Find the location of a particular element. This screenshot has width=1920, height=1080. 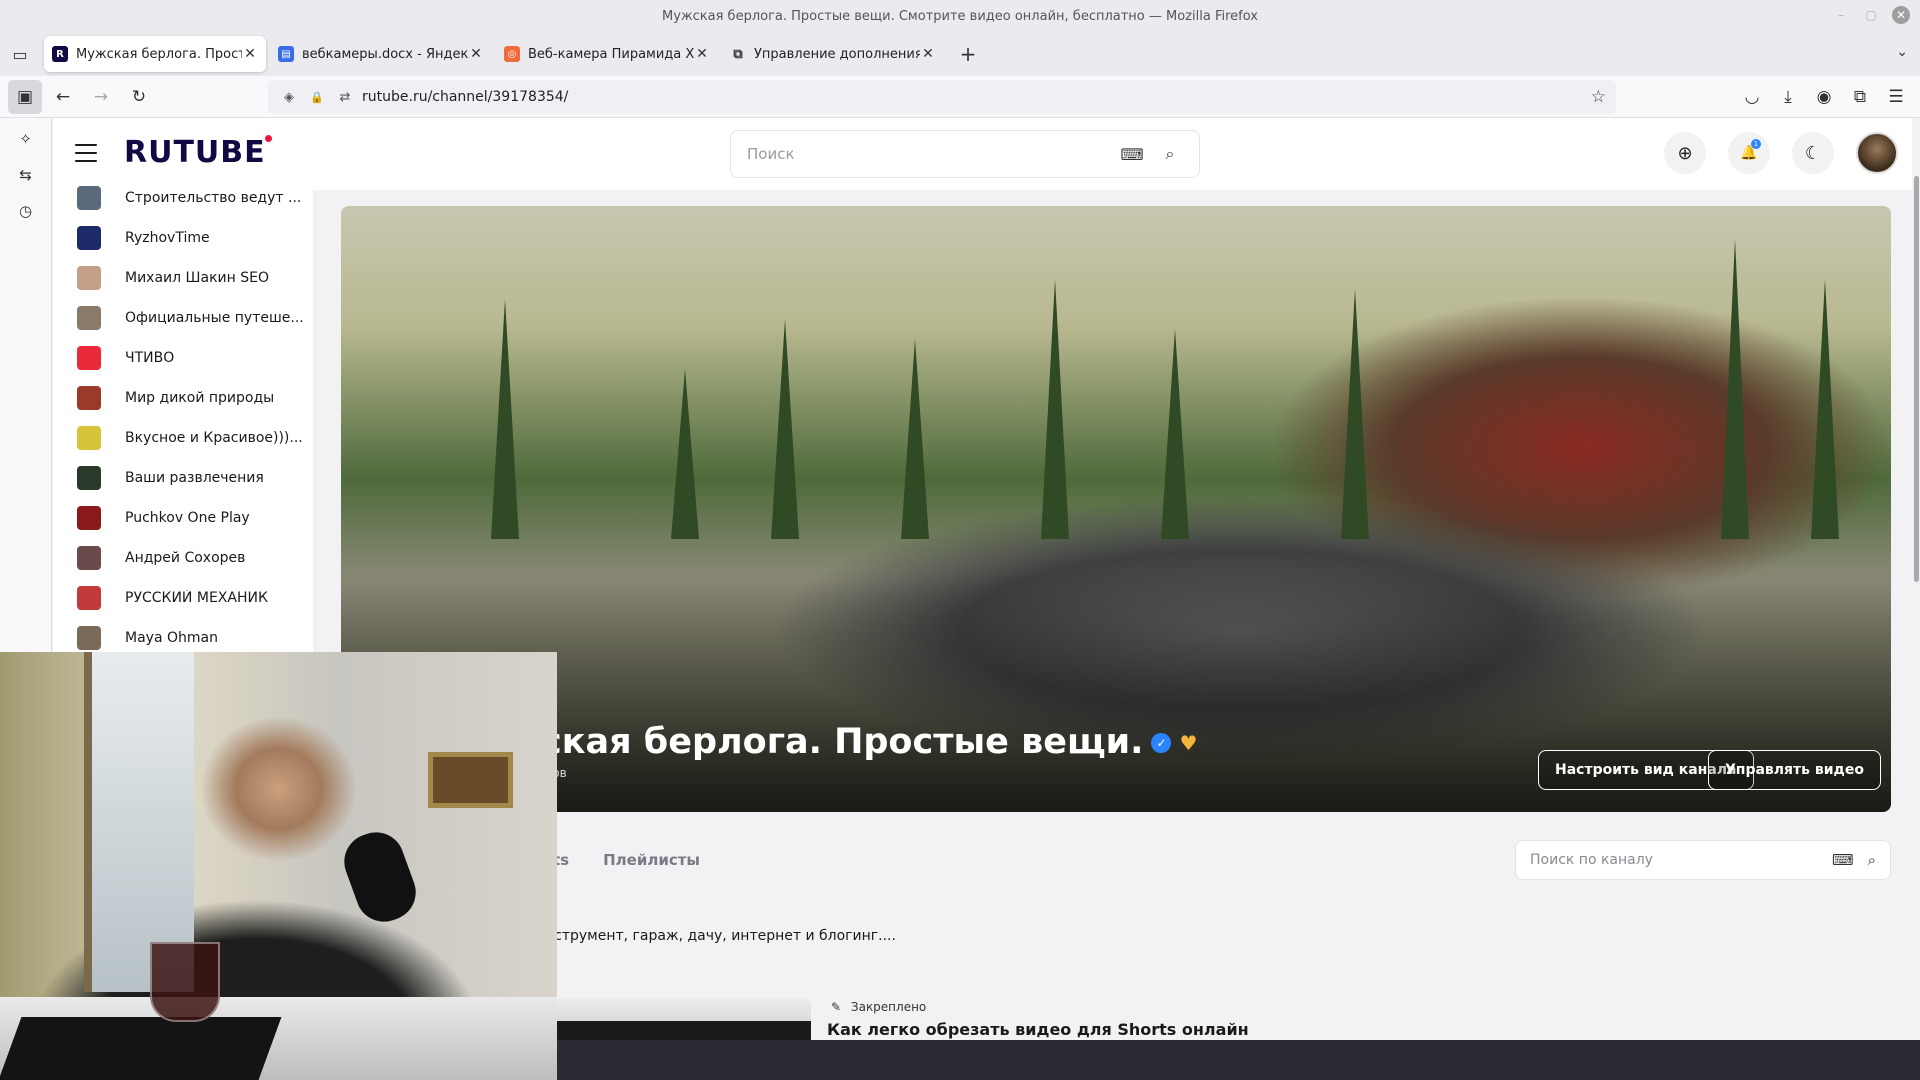

scrollbar-thumb is located at coordinates (1916, 379).